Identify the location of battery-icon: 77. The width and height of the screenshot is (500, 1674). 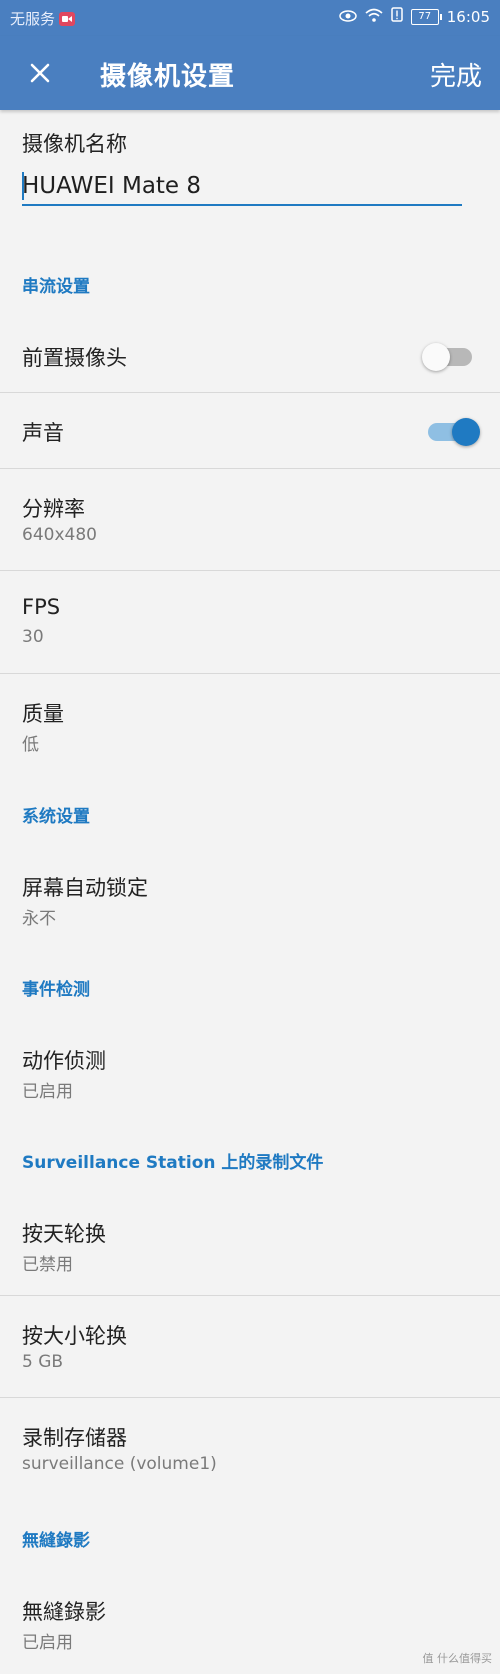
(426, 16).